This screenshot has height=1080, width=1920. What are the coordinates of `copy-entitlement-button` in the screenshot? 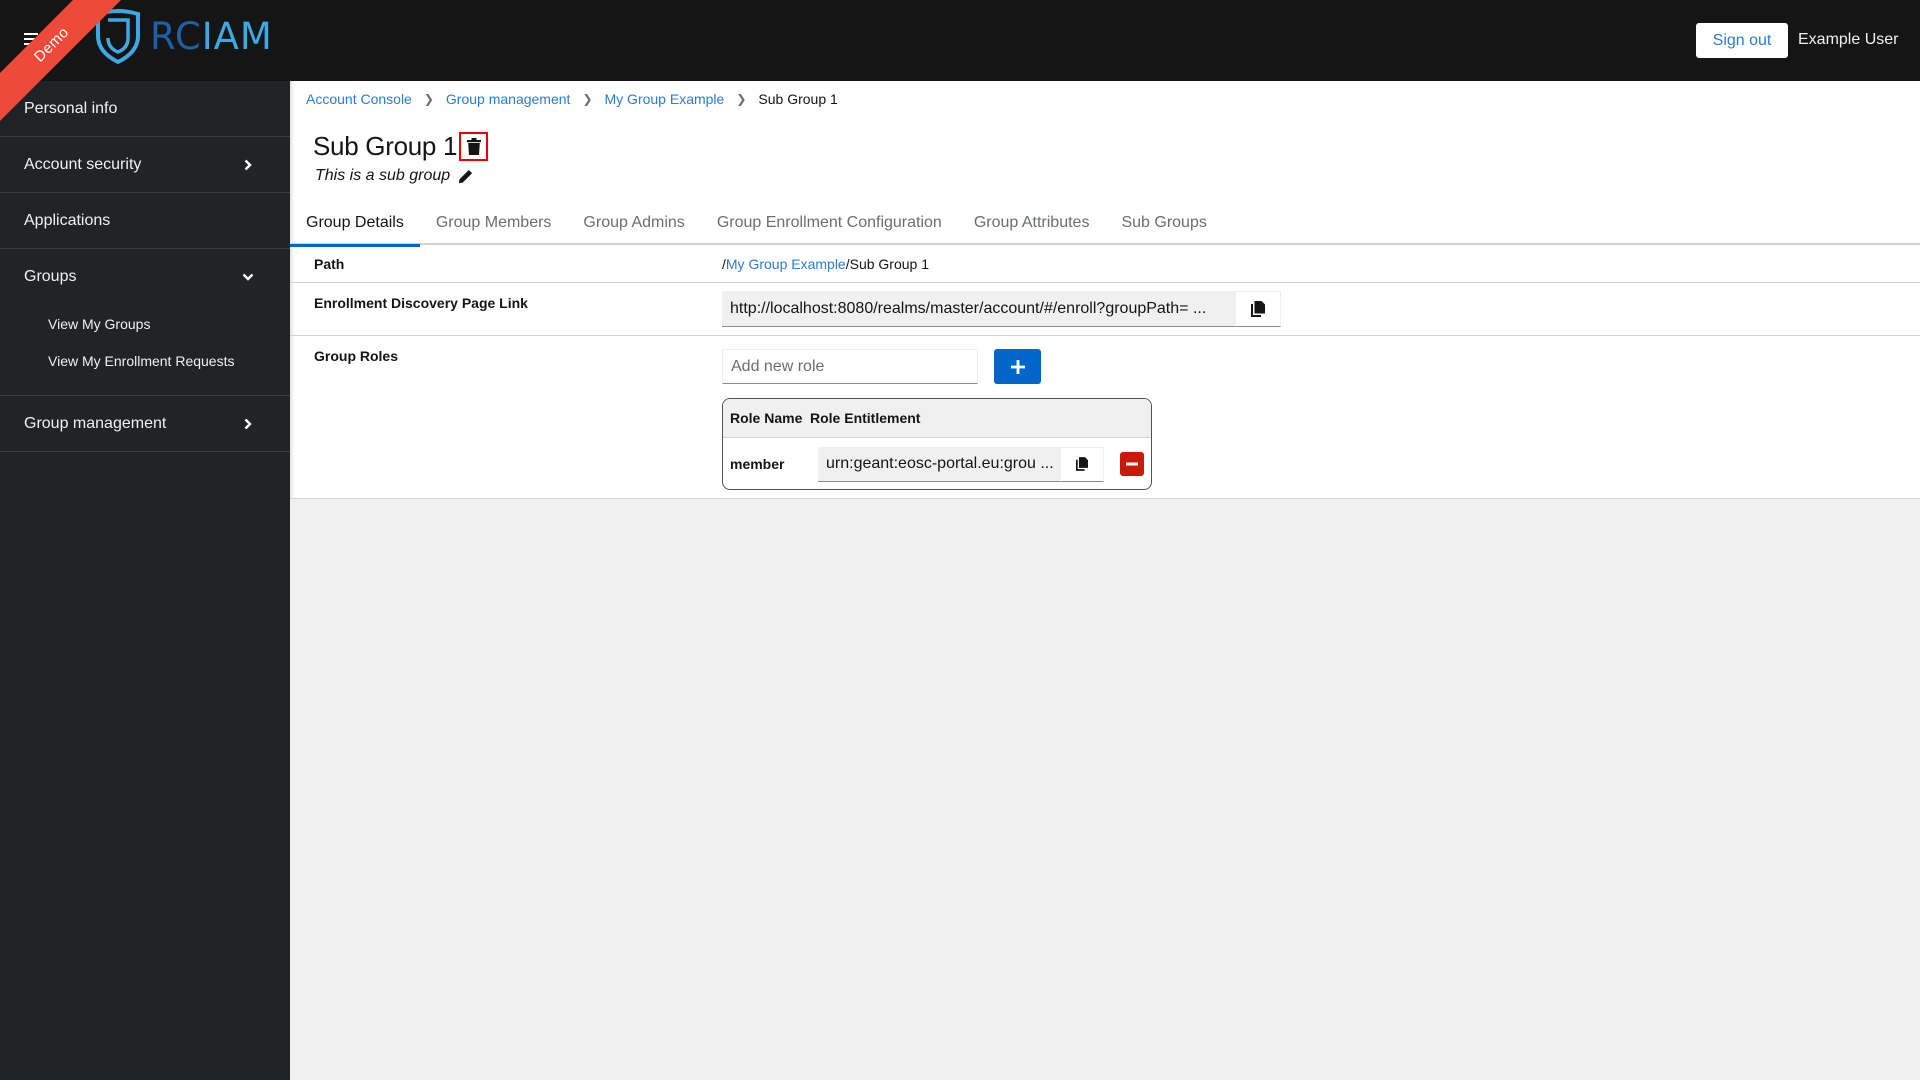 It's located at (1082, 464).